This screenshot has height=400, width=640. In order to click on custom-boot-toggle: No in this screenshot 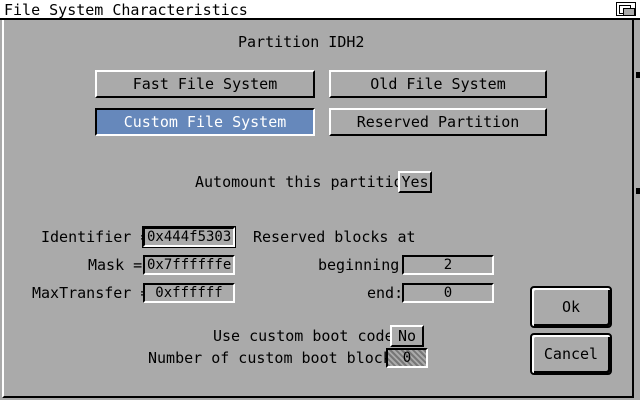, I will do `click(407, 336)`.